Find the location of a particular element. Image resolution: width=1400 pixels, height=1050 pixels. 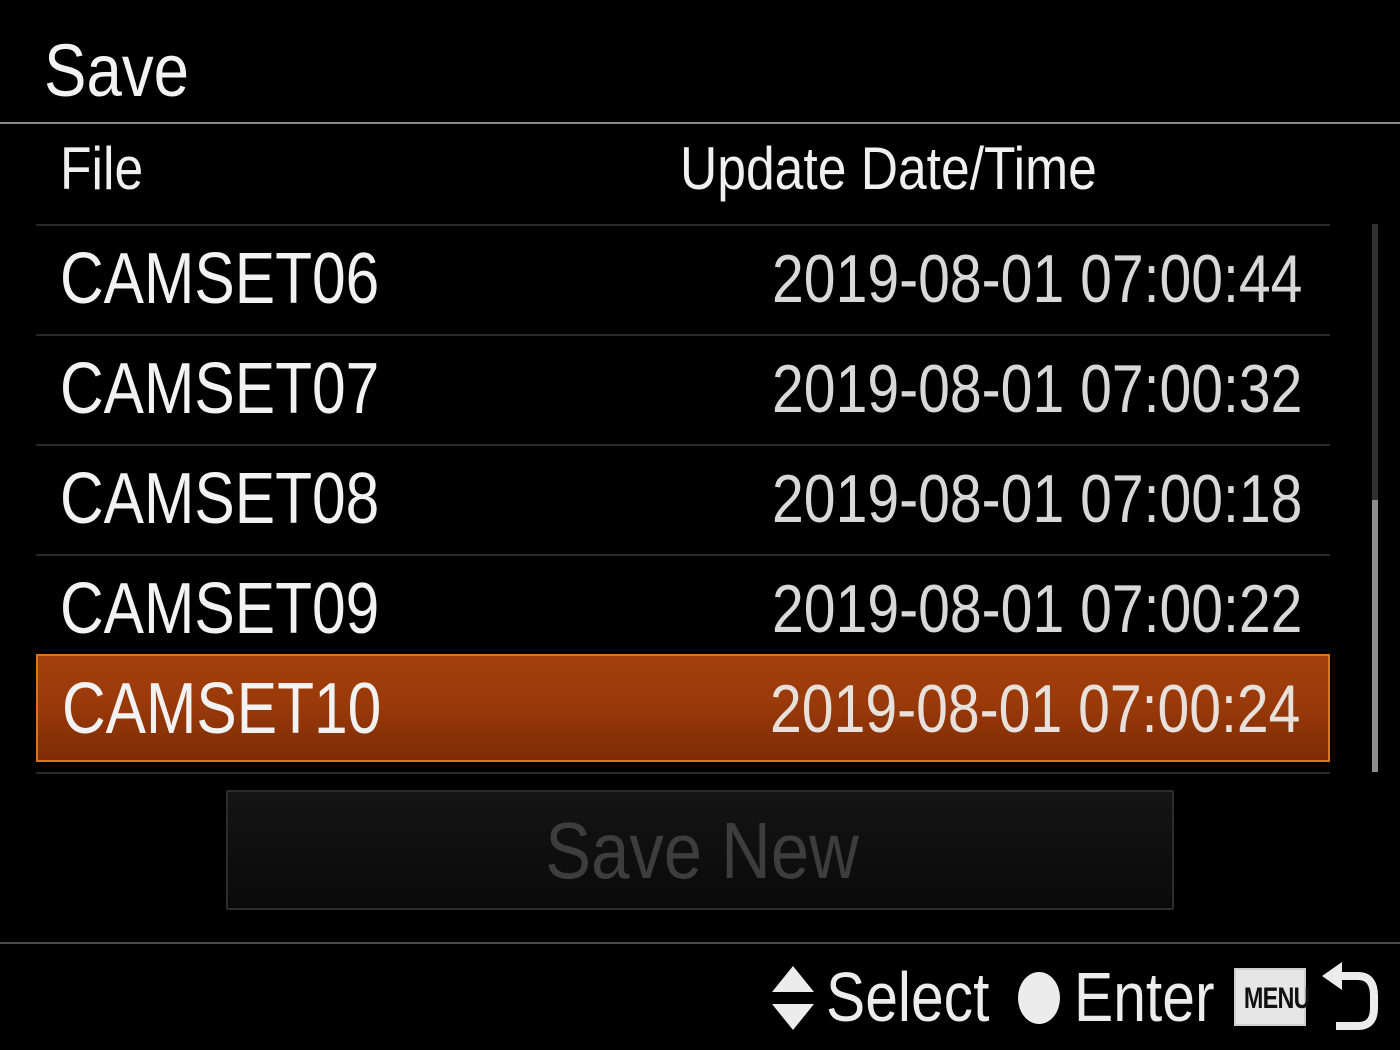

file-row-camset07: CAMSET07 2019-08-01 07:00:32 is located at coordinates (683, 388).